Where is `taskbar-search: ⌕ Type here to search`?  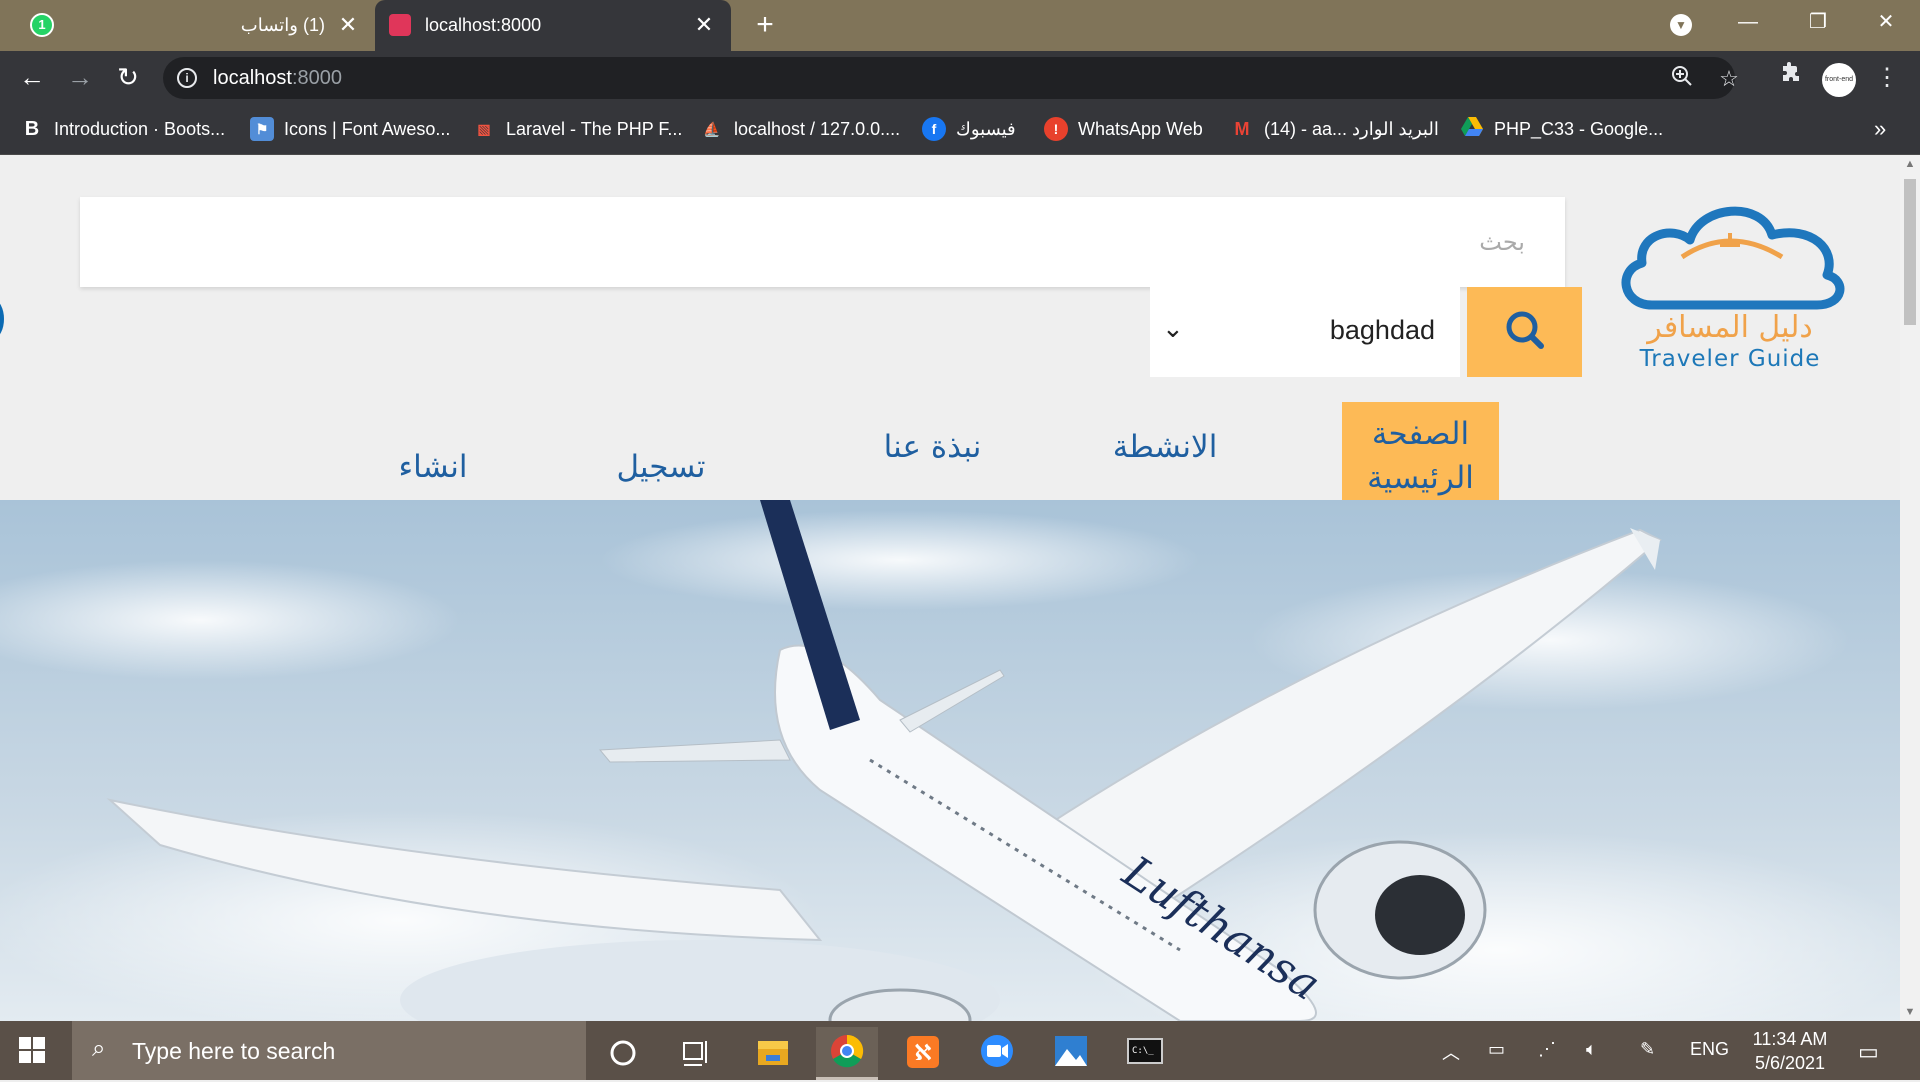
taskbar-search: ⌕ Type here to search is located at coordinates (329, 1050).